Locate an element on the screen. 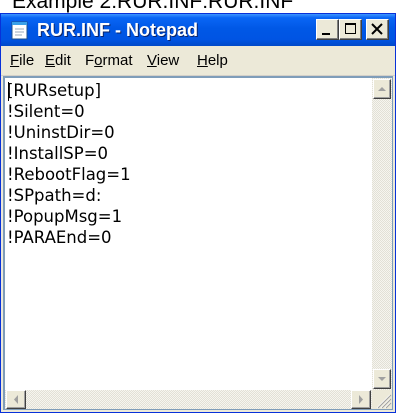 The width and height of the screenshot is (398, 414). resize-grip is located at coordinates (382, 399).